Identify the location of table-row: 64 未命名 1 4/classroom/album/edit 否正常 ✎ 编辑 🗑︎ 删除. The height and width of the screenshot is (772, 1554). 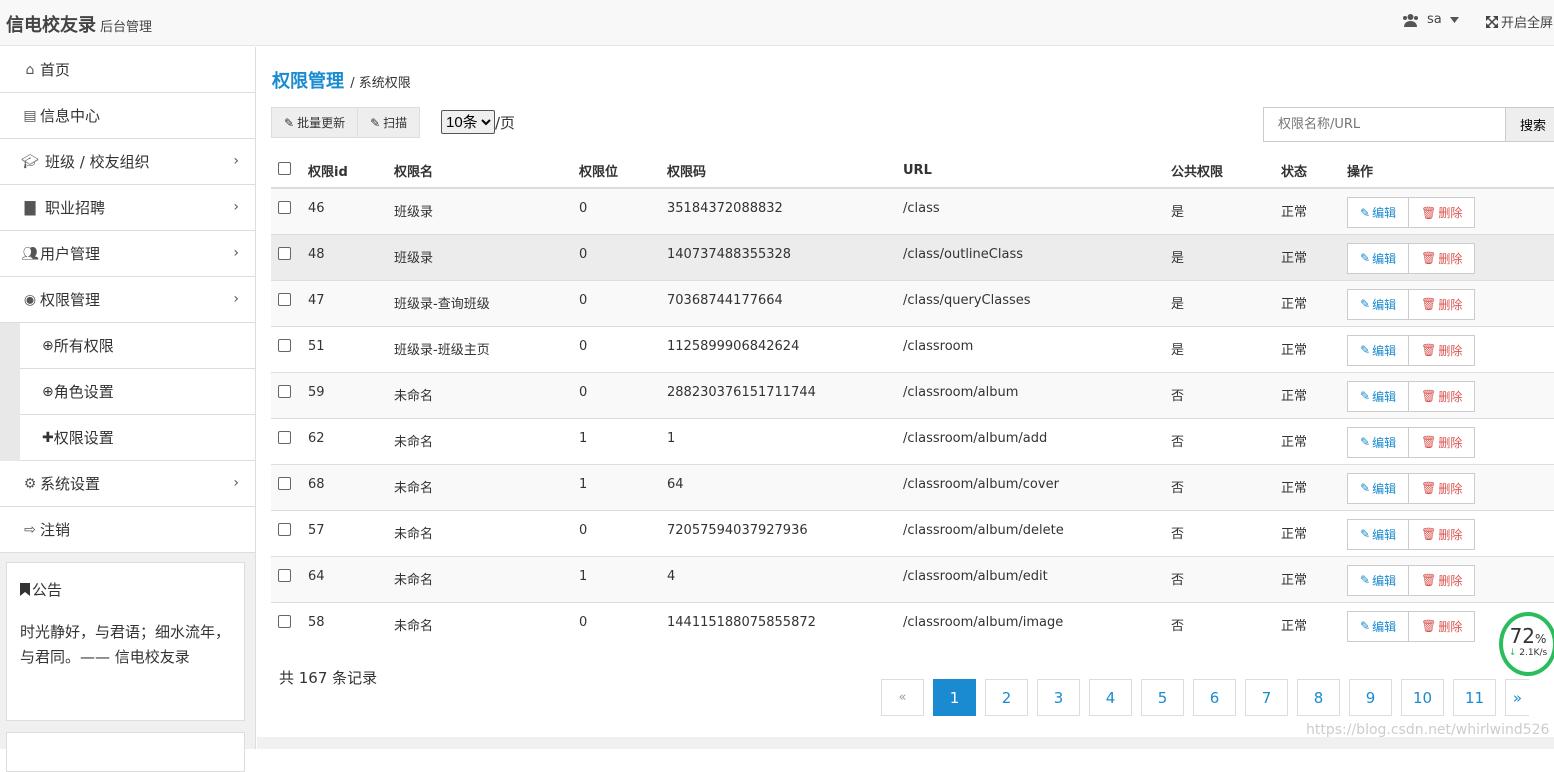
(912, 578).